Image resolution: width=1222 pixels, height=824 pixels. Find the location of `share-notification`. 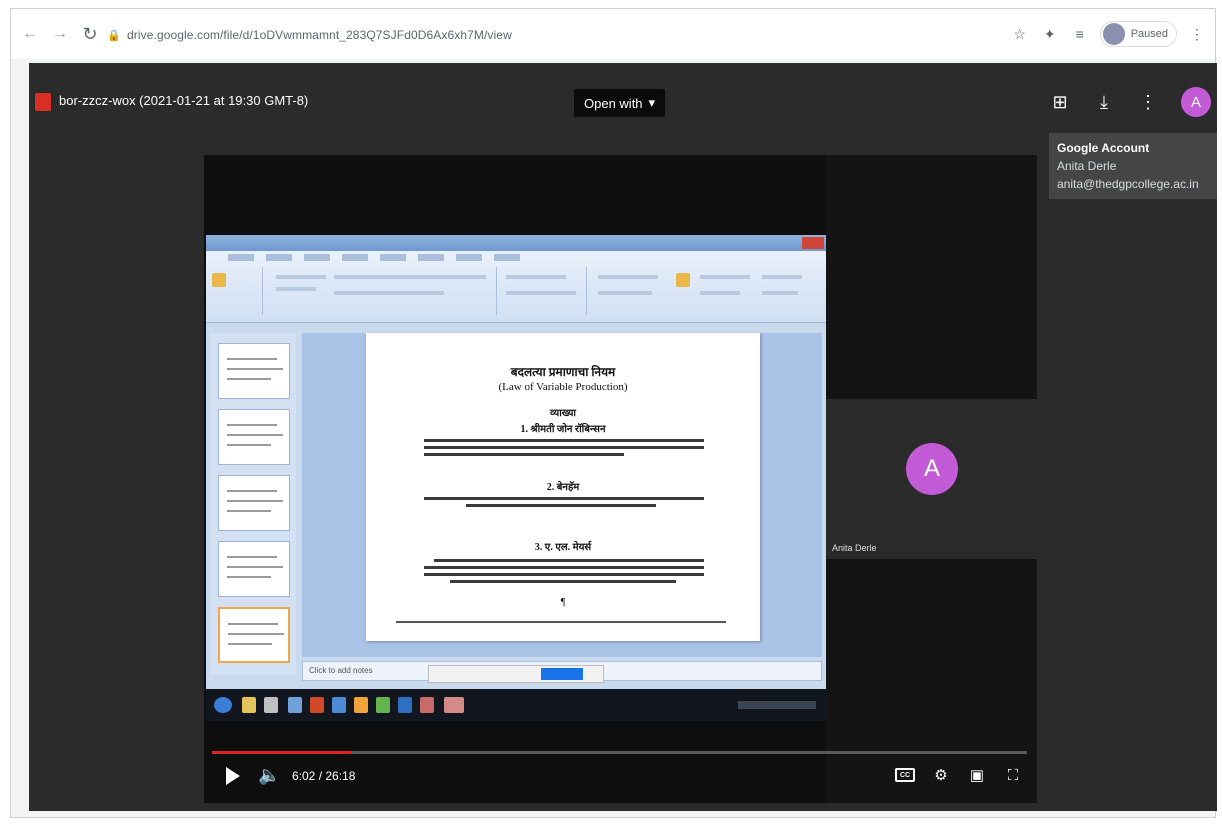

share-notification is located at coordinates (516, 674).